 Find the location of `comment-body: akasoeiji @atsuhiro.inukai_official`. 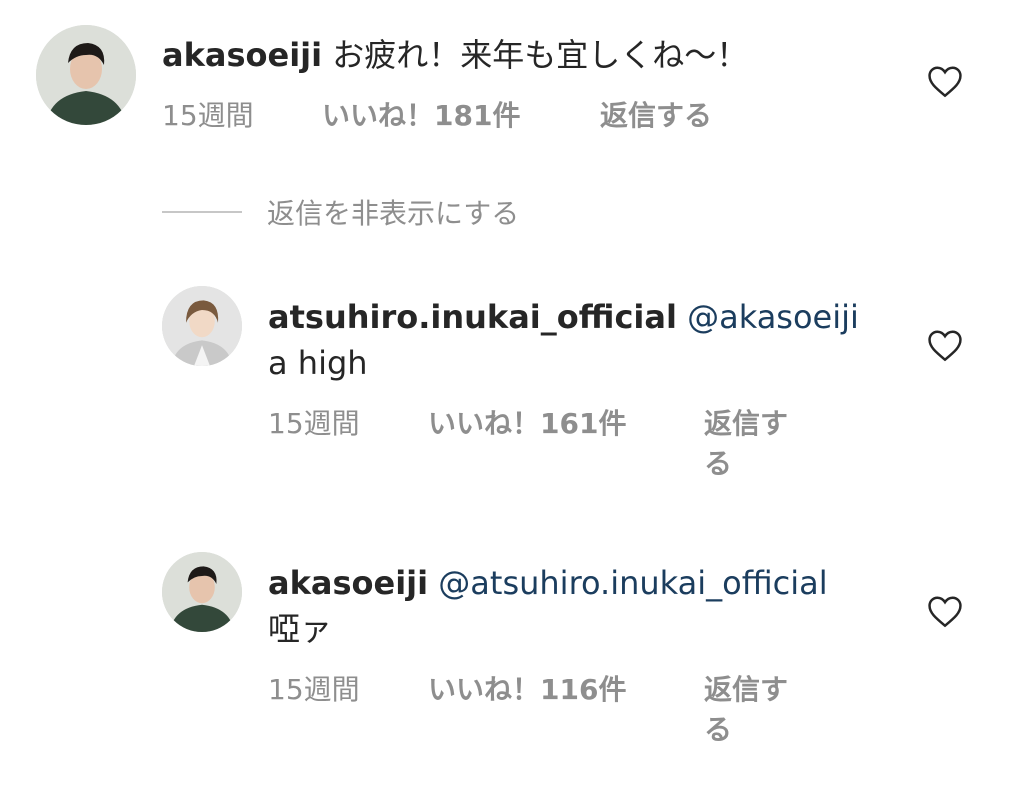

comment-body: akasoeiji @atsuhiro.inukai_official is located at coordinates (548, 583).